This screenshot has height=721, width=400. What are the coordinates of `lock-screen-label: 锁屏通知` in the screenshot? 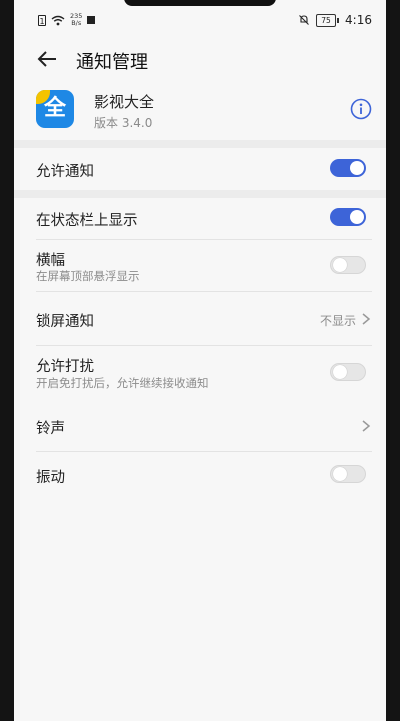 It's located at (65, 322).